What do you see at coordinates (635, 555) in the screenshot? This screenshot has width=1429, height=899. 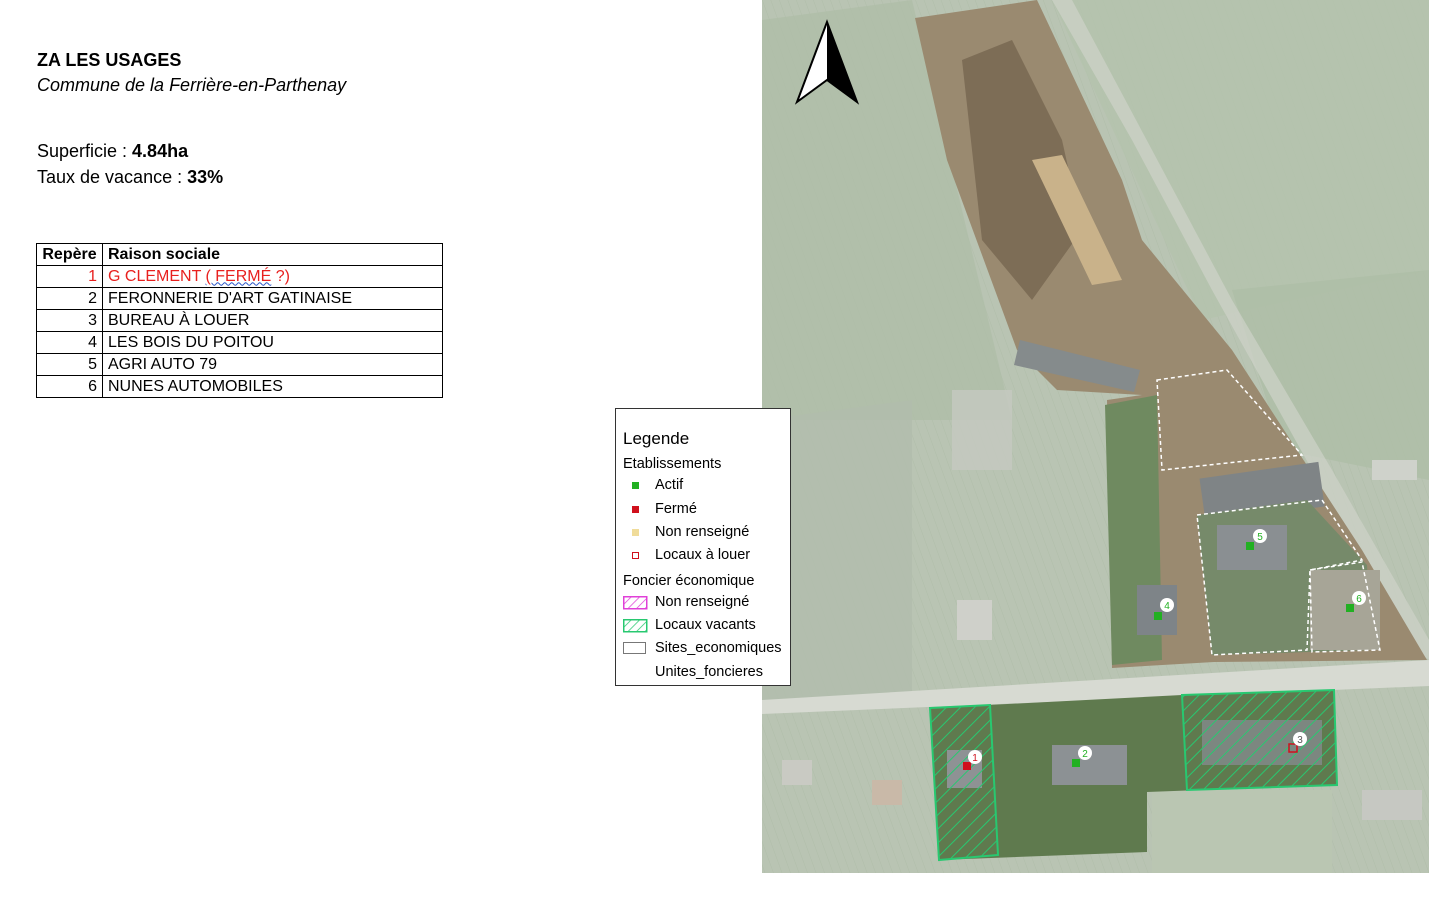 I see `to-let-marker-icon` at bounding box center [635, 555].